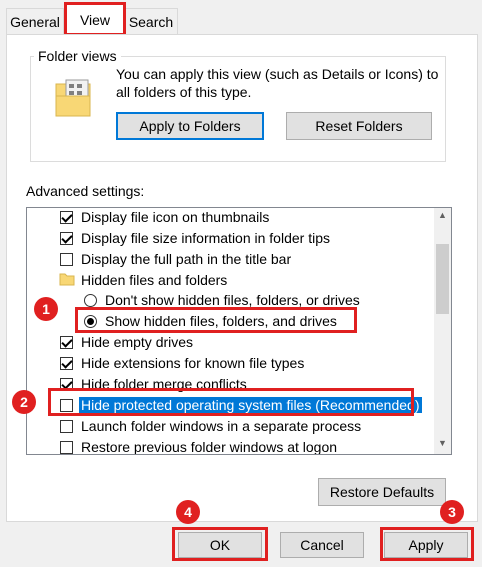 This screenshot has width=482, height=567. Describe the element at coordinates (359, 126) in the screenshot. I see `reset-folders-button: Reset Folders` at that location.